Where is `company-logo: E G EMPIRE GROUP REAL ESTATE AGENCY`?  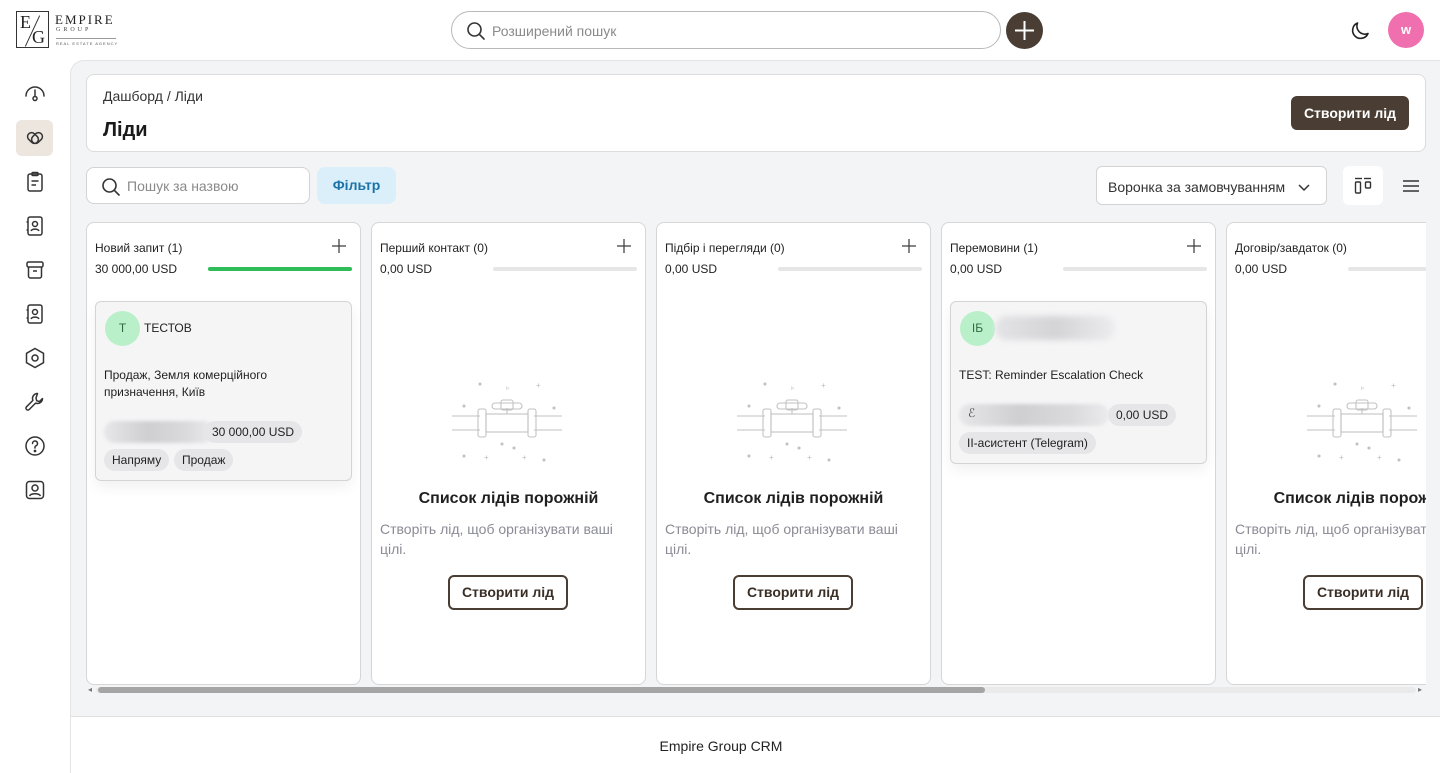 company-logo: E G EMPIRE GROUP REAL ESTATE AGENCY is located at coordinates (71, 30).